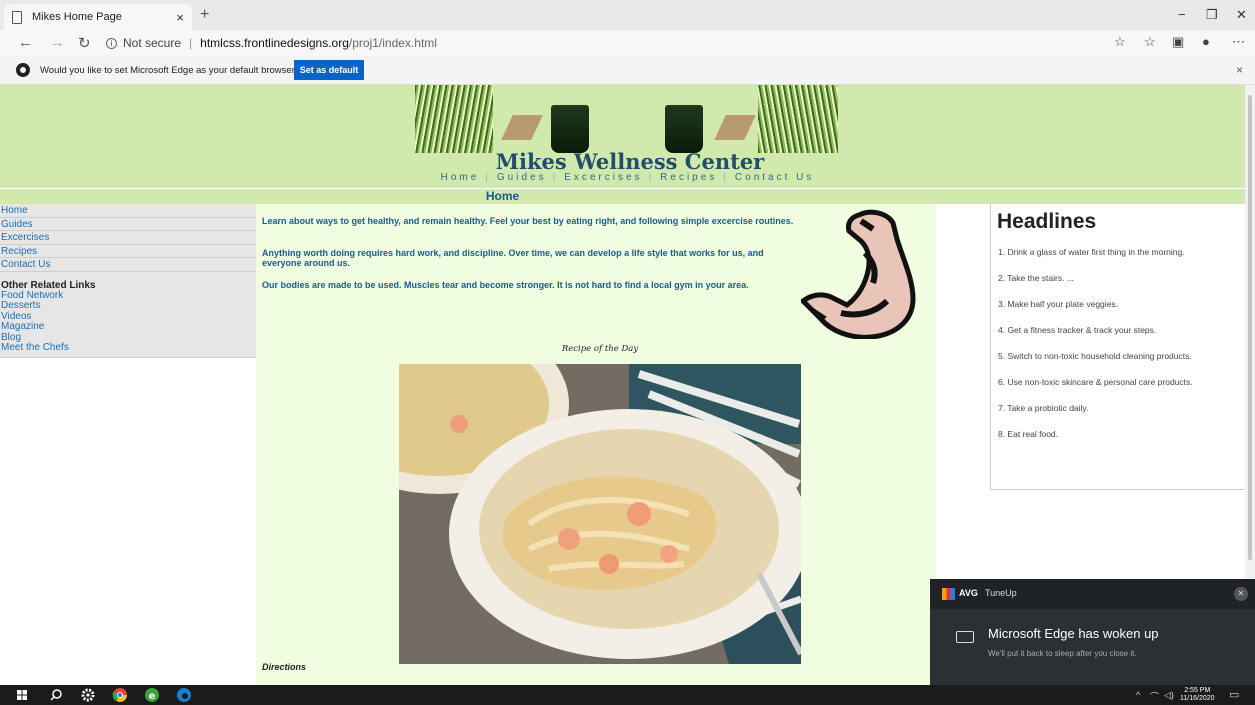 This screenshot has height=705, width=1255. Describe the element at coordinates (77, 17) in the screenshot. I see `tab-title: Mikes Home Page` at that location.